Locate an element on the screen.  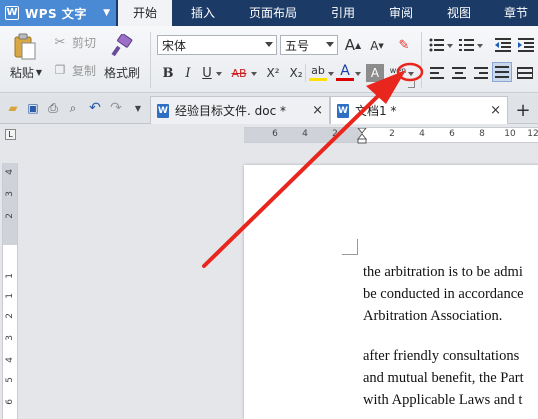
chevron-down-icon: ▼ is located at coordinates (106, 13).